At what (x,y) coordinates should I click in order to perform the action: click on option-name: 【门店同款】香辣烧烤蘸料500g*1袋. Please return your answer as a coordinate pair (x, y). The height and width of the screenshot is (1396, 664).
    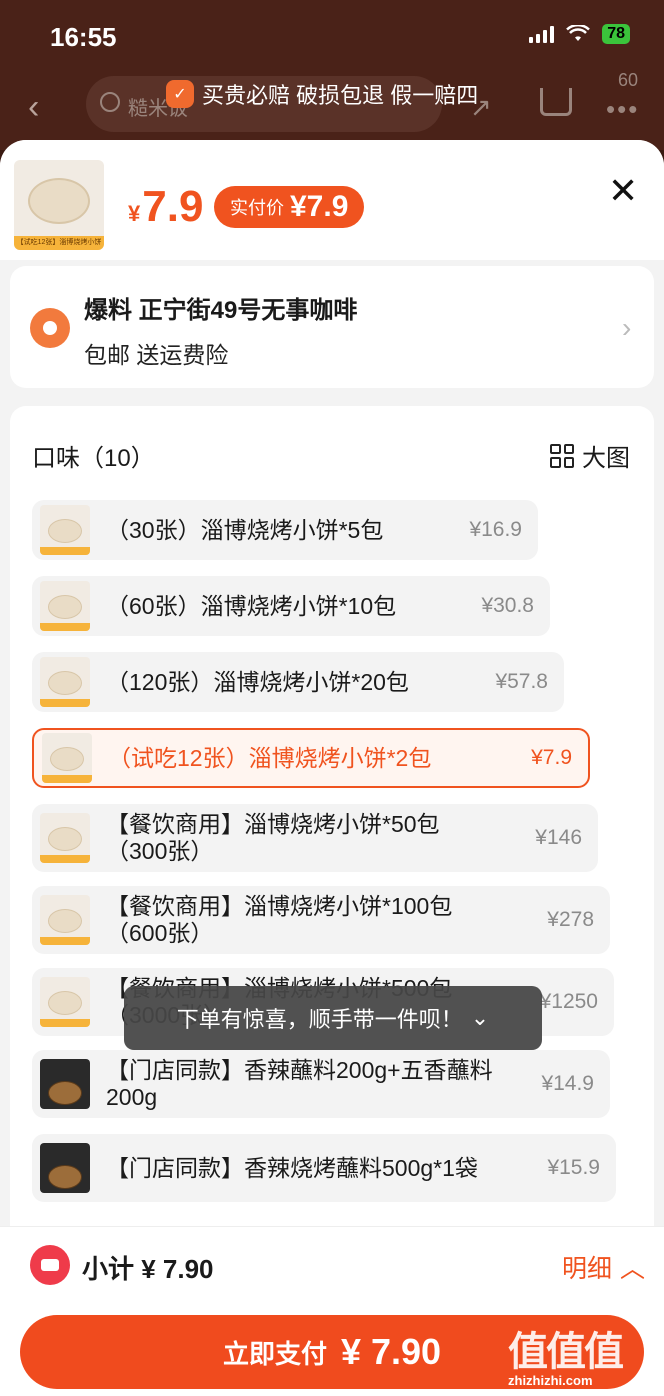
    Looking at the image, I should click on (292, 1167).